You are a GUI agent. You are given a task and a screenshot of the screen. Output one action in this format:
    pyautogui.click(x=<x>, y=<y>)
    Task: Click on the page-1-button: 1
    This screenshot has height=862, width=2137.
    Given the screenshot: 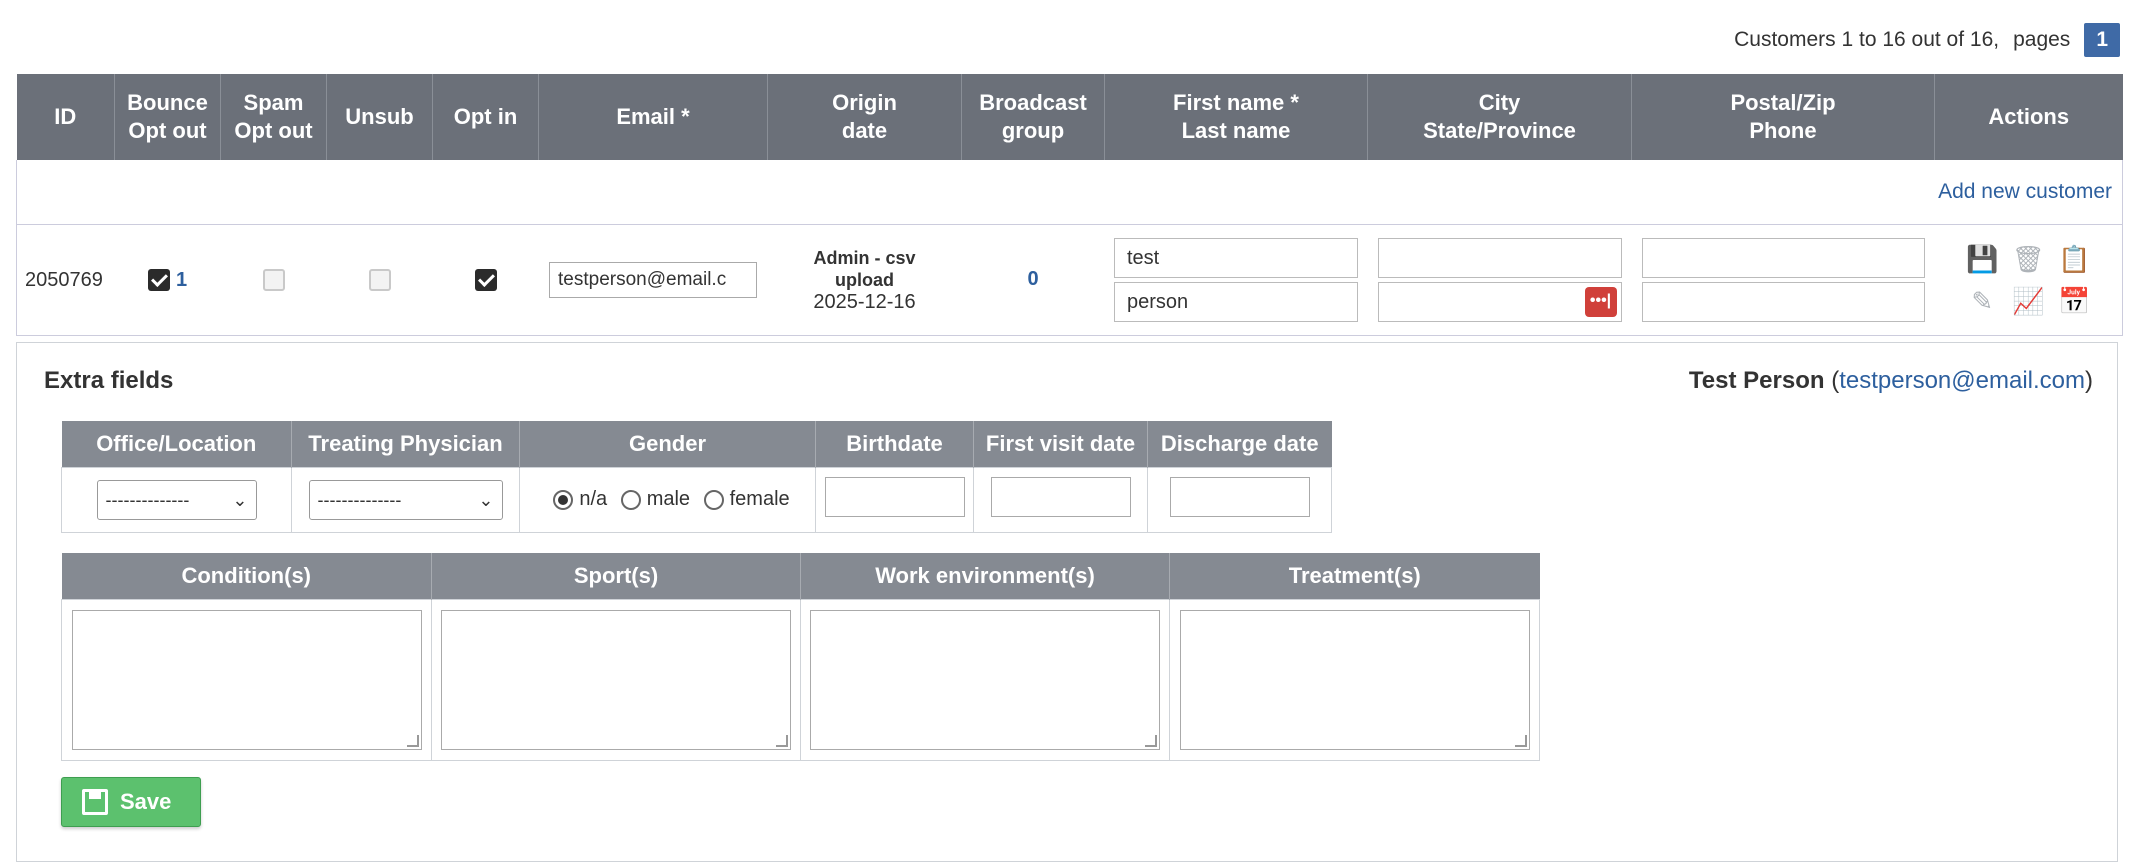 What is the action you would take?
    pyautogui.click(x=2102, y=40)
    